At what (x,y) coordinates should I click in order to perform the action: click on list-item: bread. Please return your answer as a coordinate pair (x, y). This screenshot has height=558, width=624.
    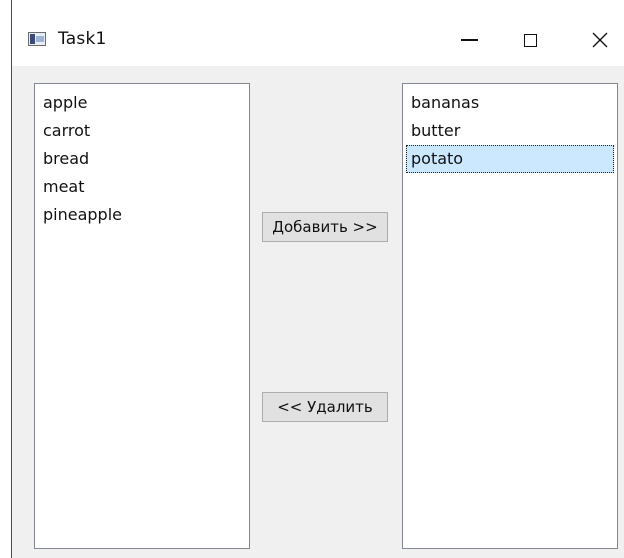
    Looking at the image, I should click on (142, 159).